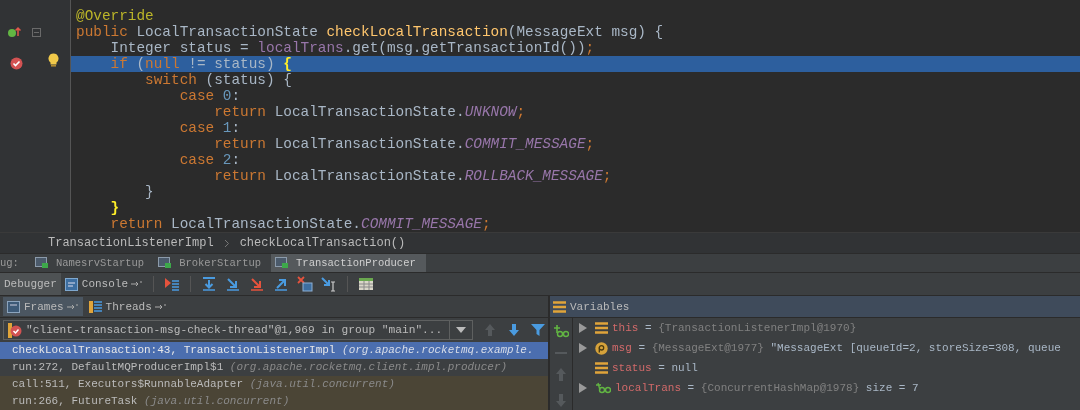  Describe the element at coordinates (767, 388) in the screenshot. I see `variable-entry: localTrans = {ConcurrentHashMap@1978} size = 7` at that location.